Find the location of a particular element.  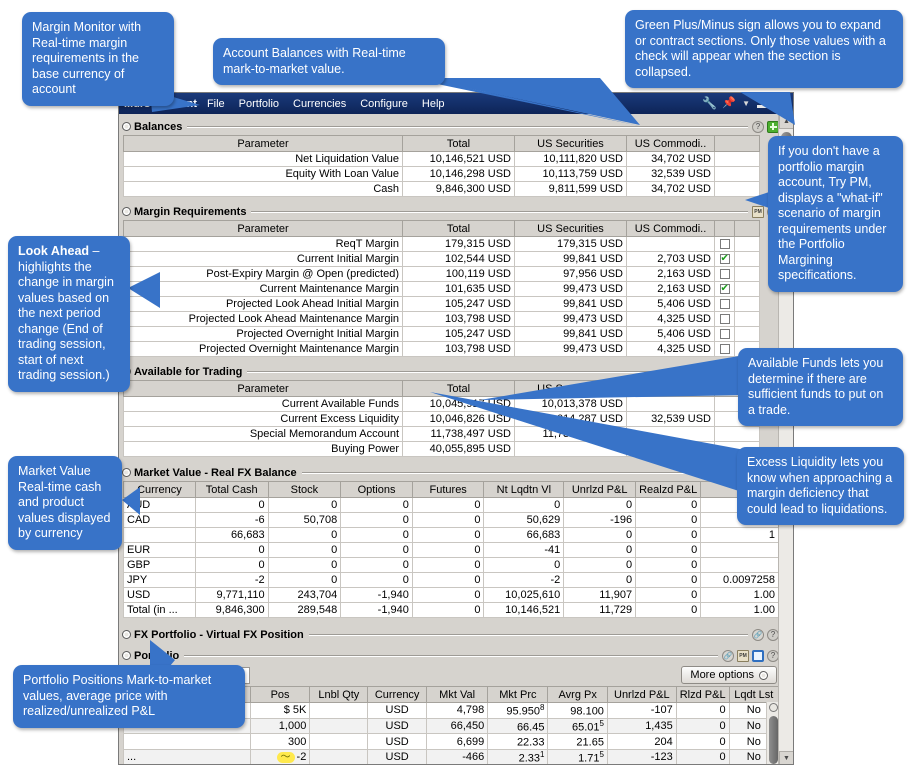

menu-portfolio: Portfolio is located at coordinates (259, 104).